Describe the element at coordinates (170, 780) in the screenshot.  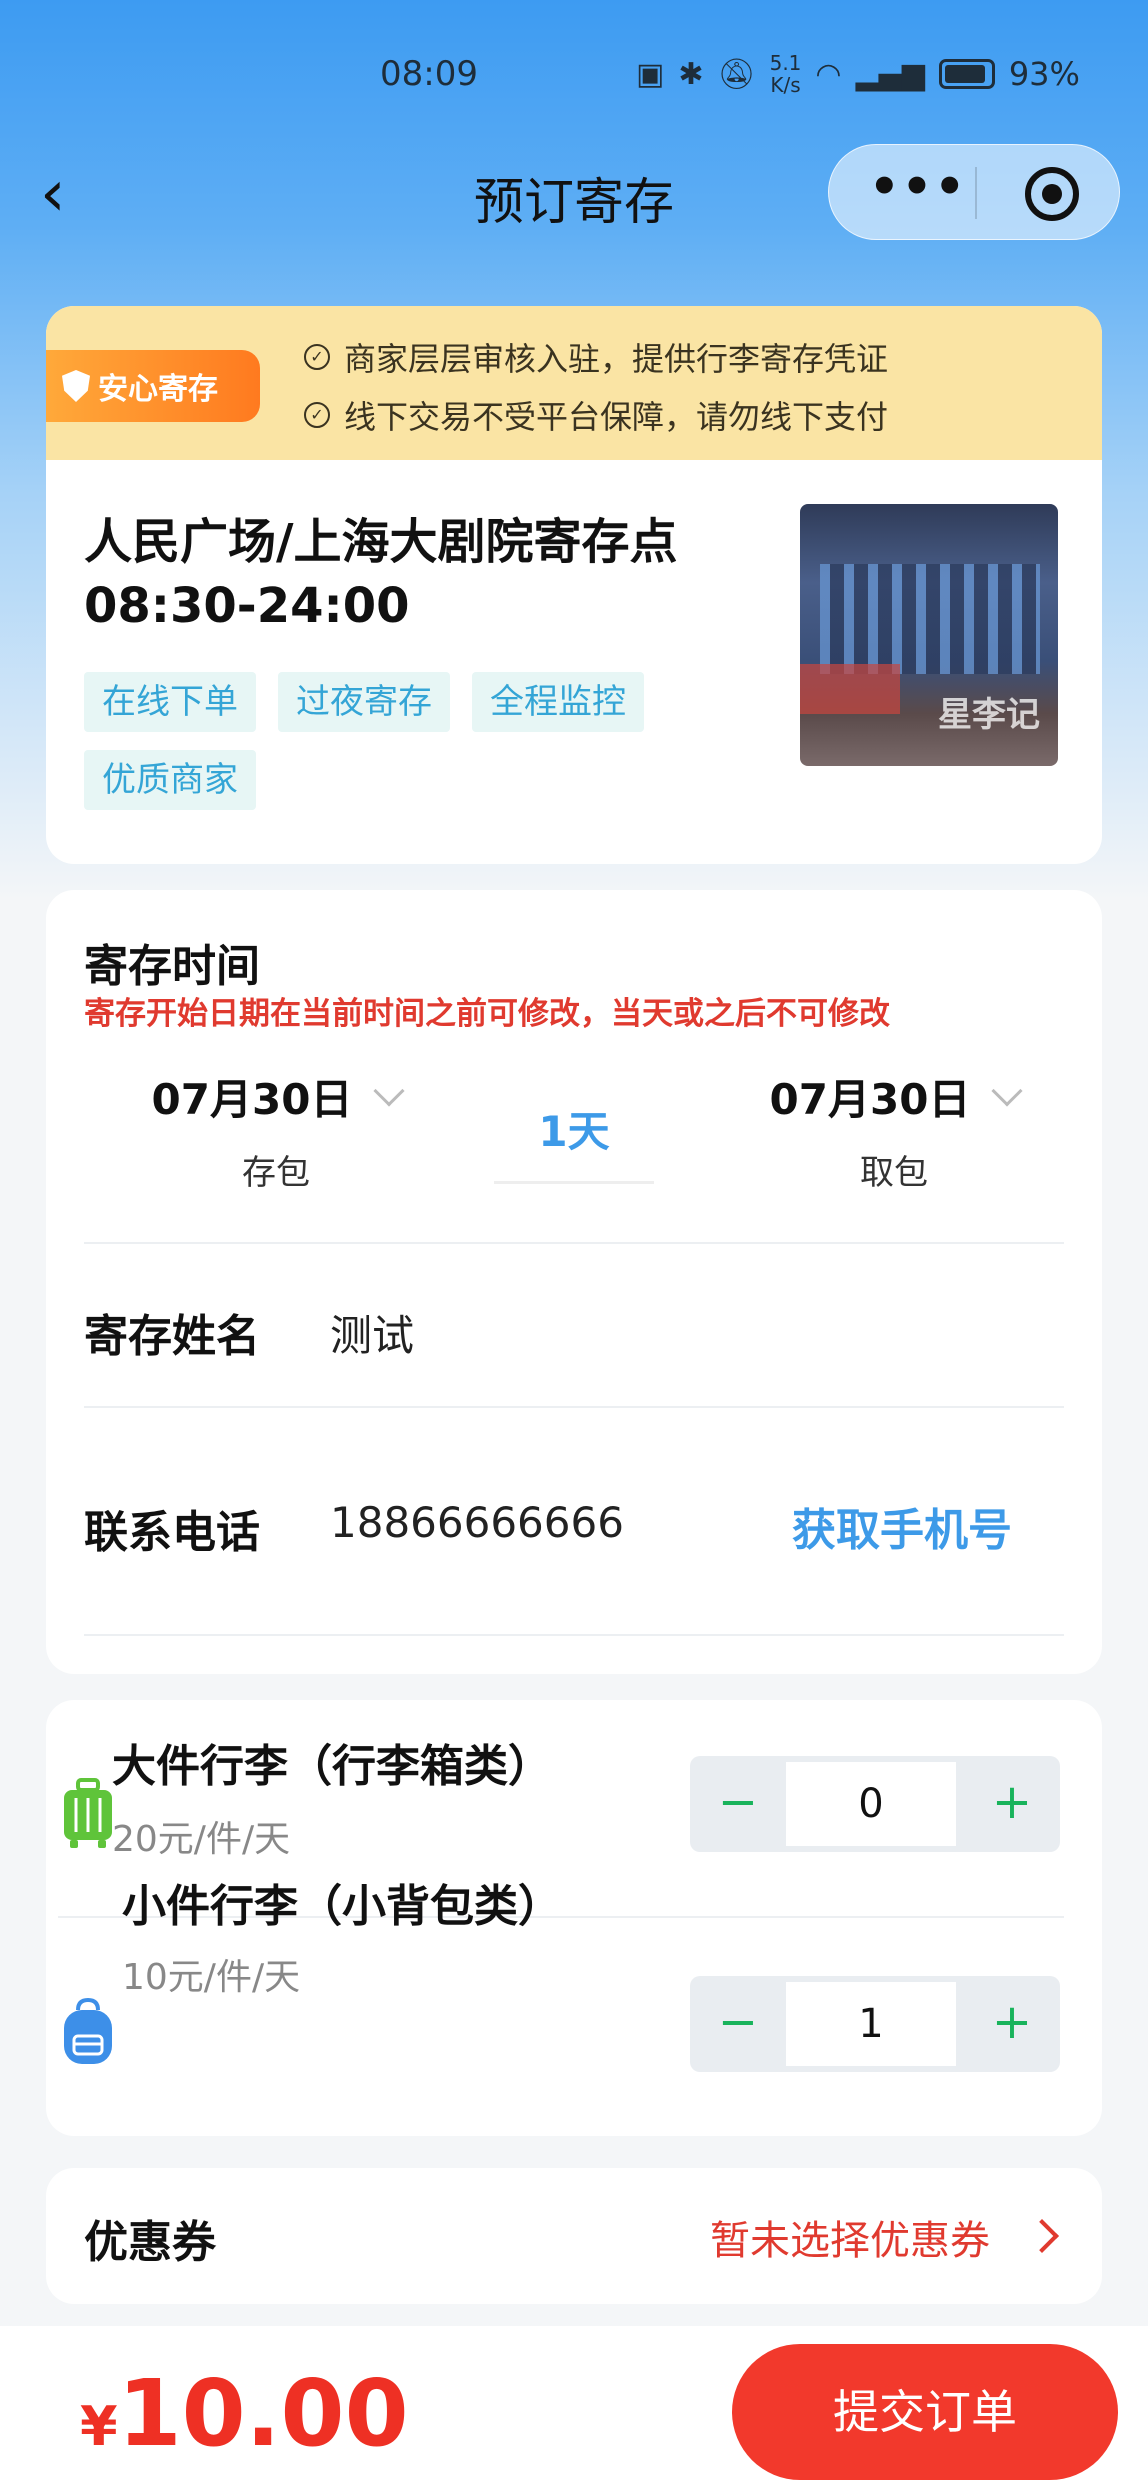
I see `store-tag: 优质商家` at that location.